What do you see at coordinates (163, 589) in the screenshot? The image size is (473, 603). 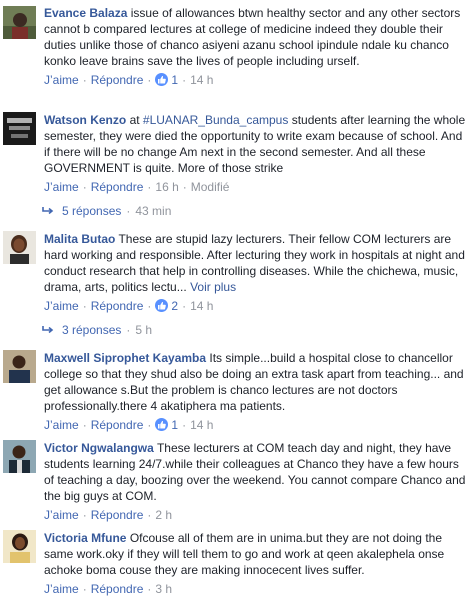 I see `timestamp: 3 h` at bounding box center [163, 589].